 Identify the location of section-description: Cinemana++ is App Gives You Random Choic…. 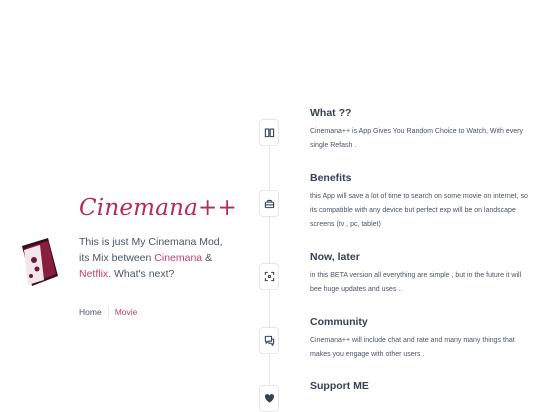
(416, 138).